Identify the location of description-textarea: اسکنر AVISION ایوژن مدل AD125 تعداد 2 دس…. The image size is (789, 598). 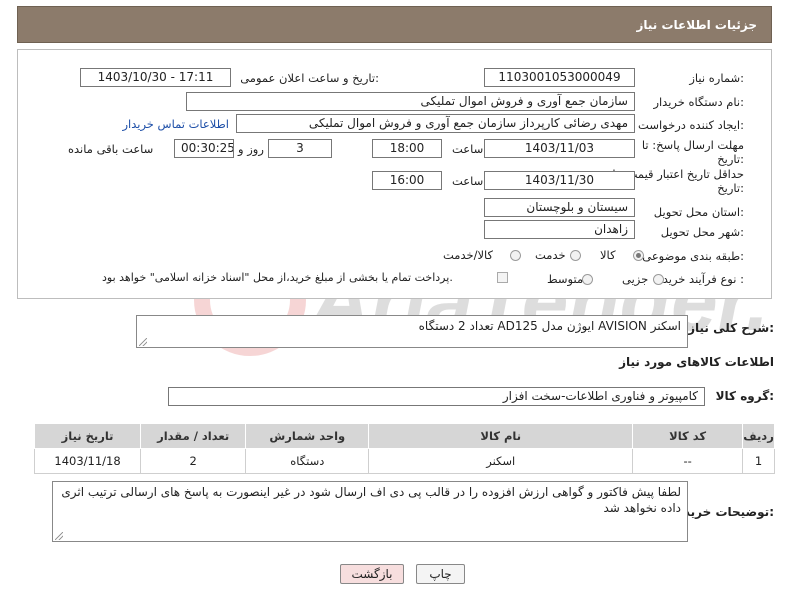
(412, 331).